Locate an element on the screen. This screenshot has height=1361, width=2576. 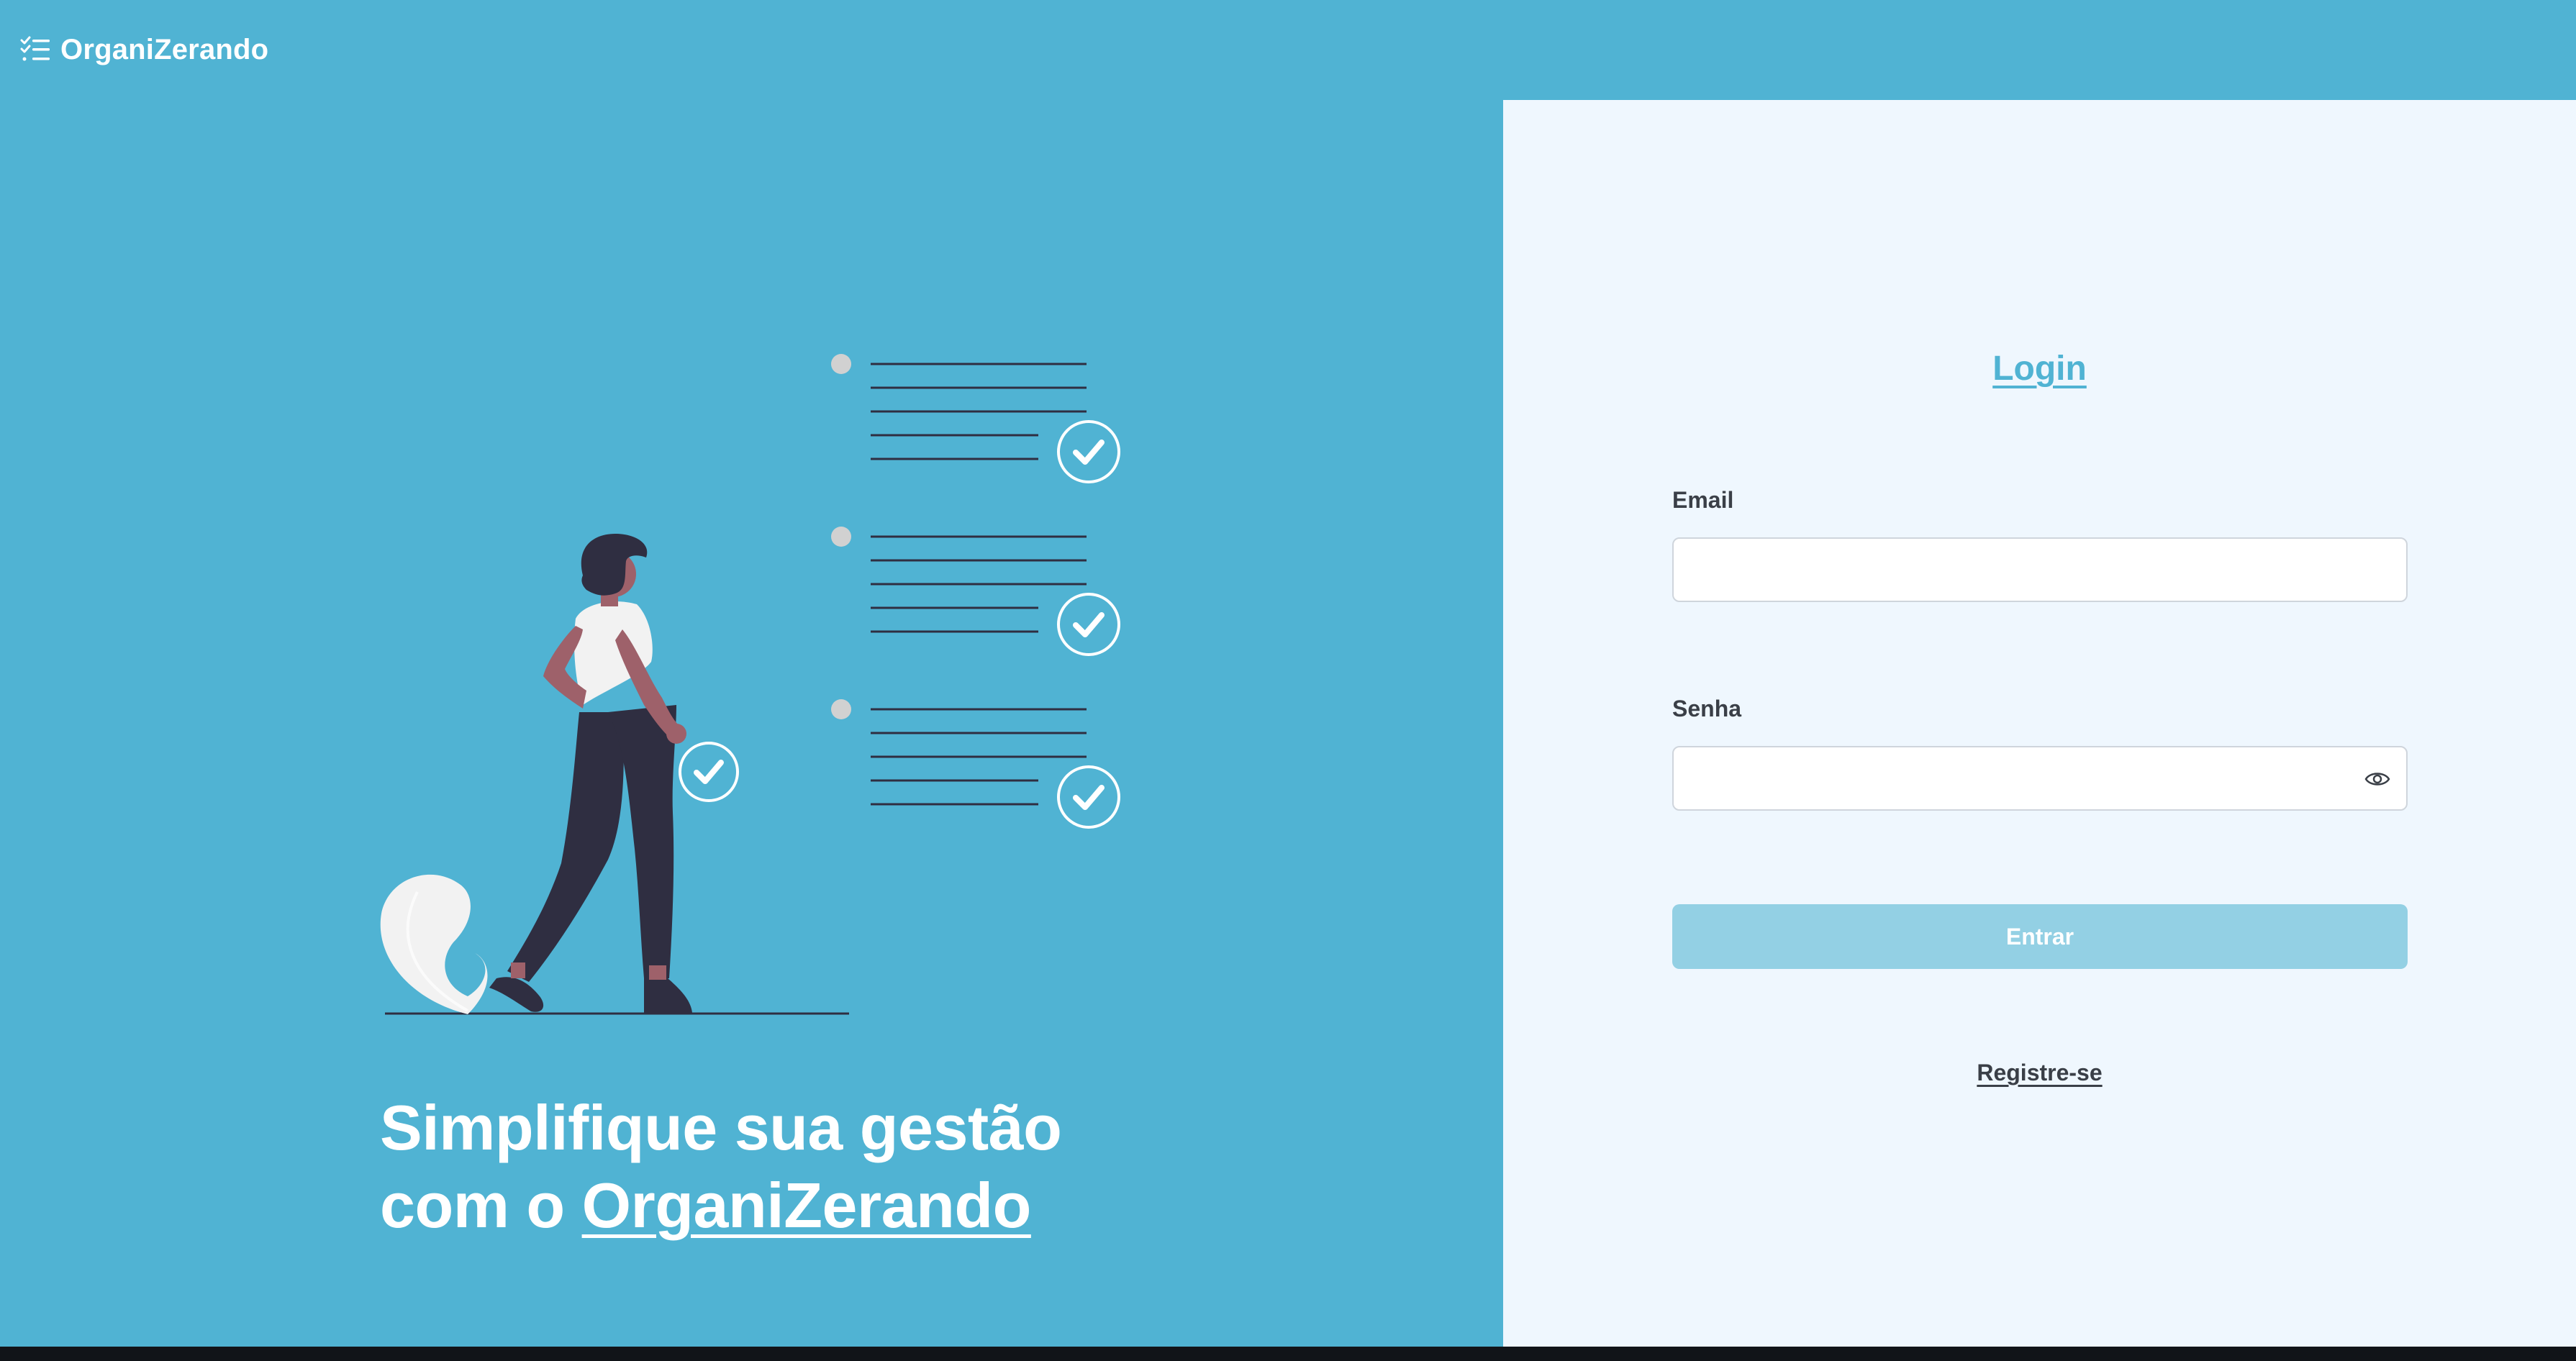
app-name: OrganiZerando is located at coordinates (164, 49).